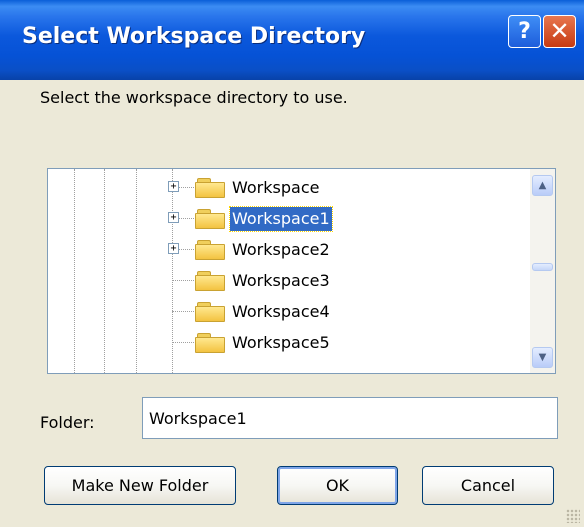 This screenshot has height=527, width=584. Describe the element at coordinates (281, 281) in the screenshot. I see `tree-item-label: Workspace3` at that location.